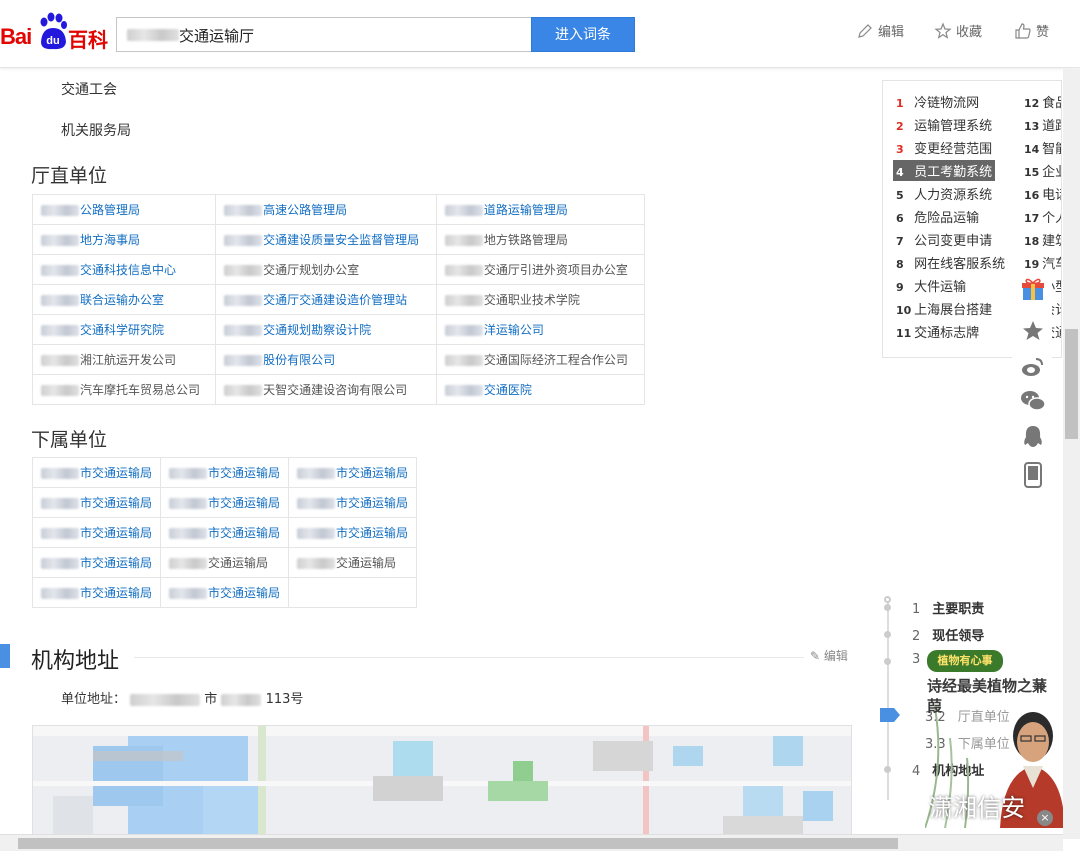 The image size is (1080, 851). I want to click on favorite-button: 收藏, so click(958, 30).